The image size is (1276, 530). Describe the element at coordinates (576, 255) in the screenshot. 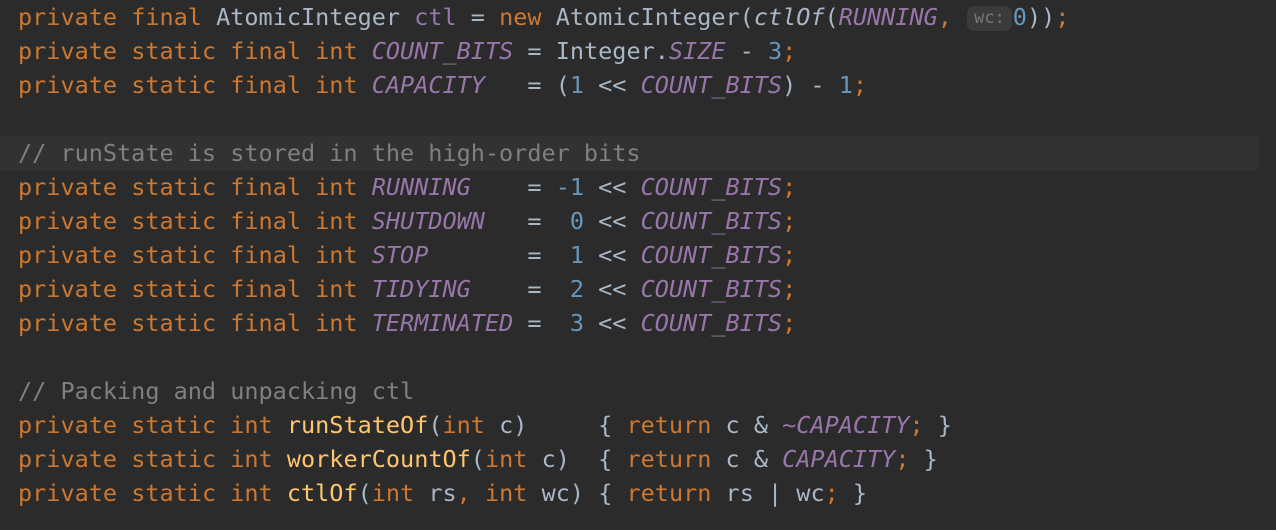

I see `code-number: 1` at that location.